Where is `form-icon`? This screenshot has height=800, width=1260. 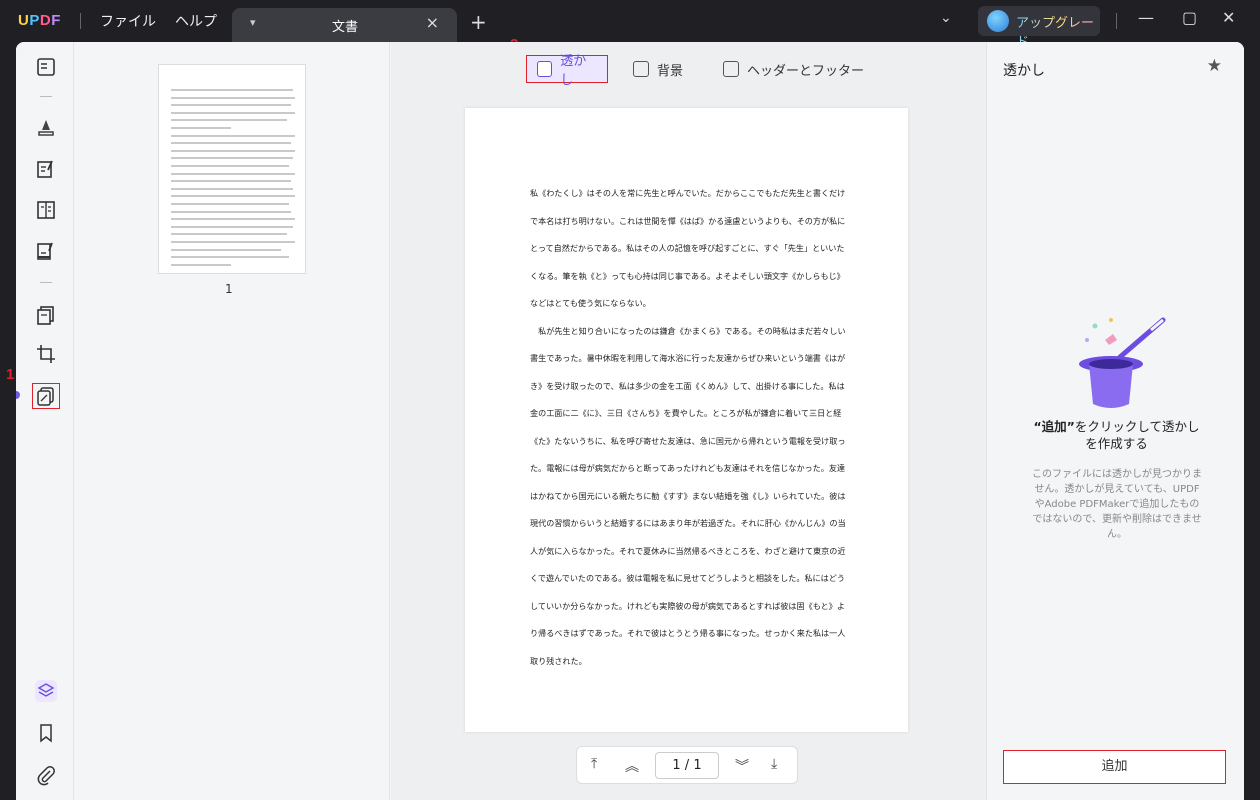
form-icon is located at coordinates (46, 210).